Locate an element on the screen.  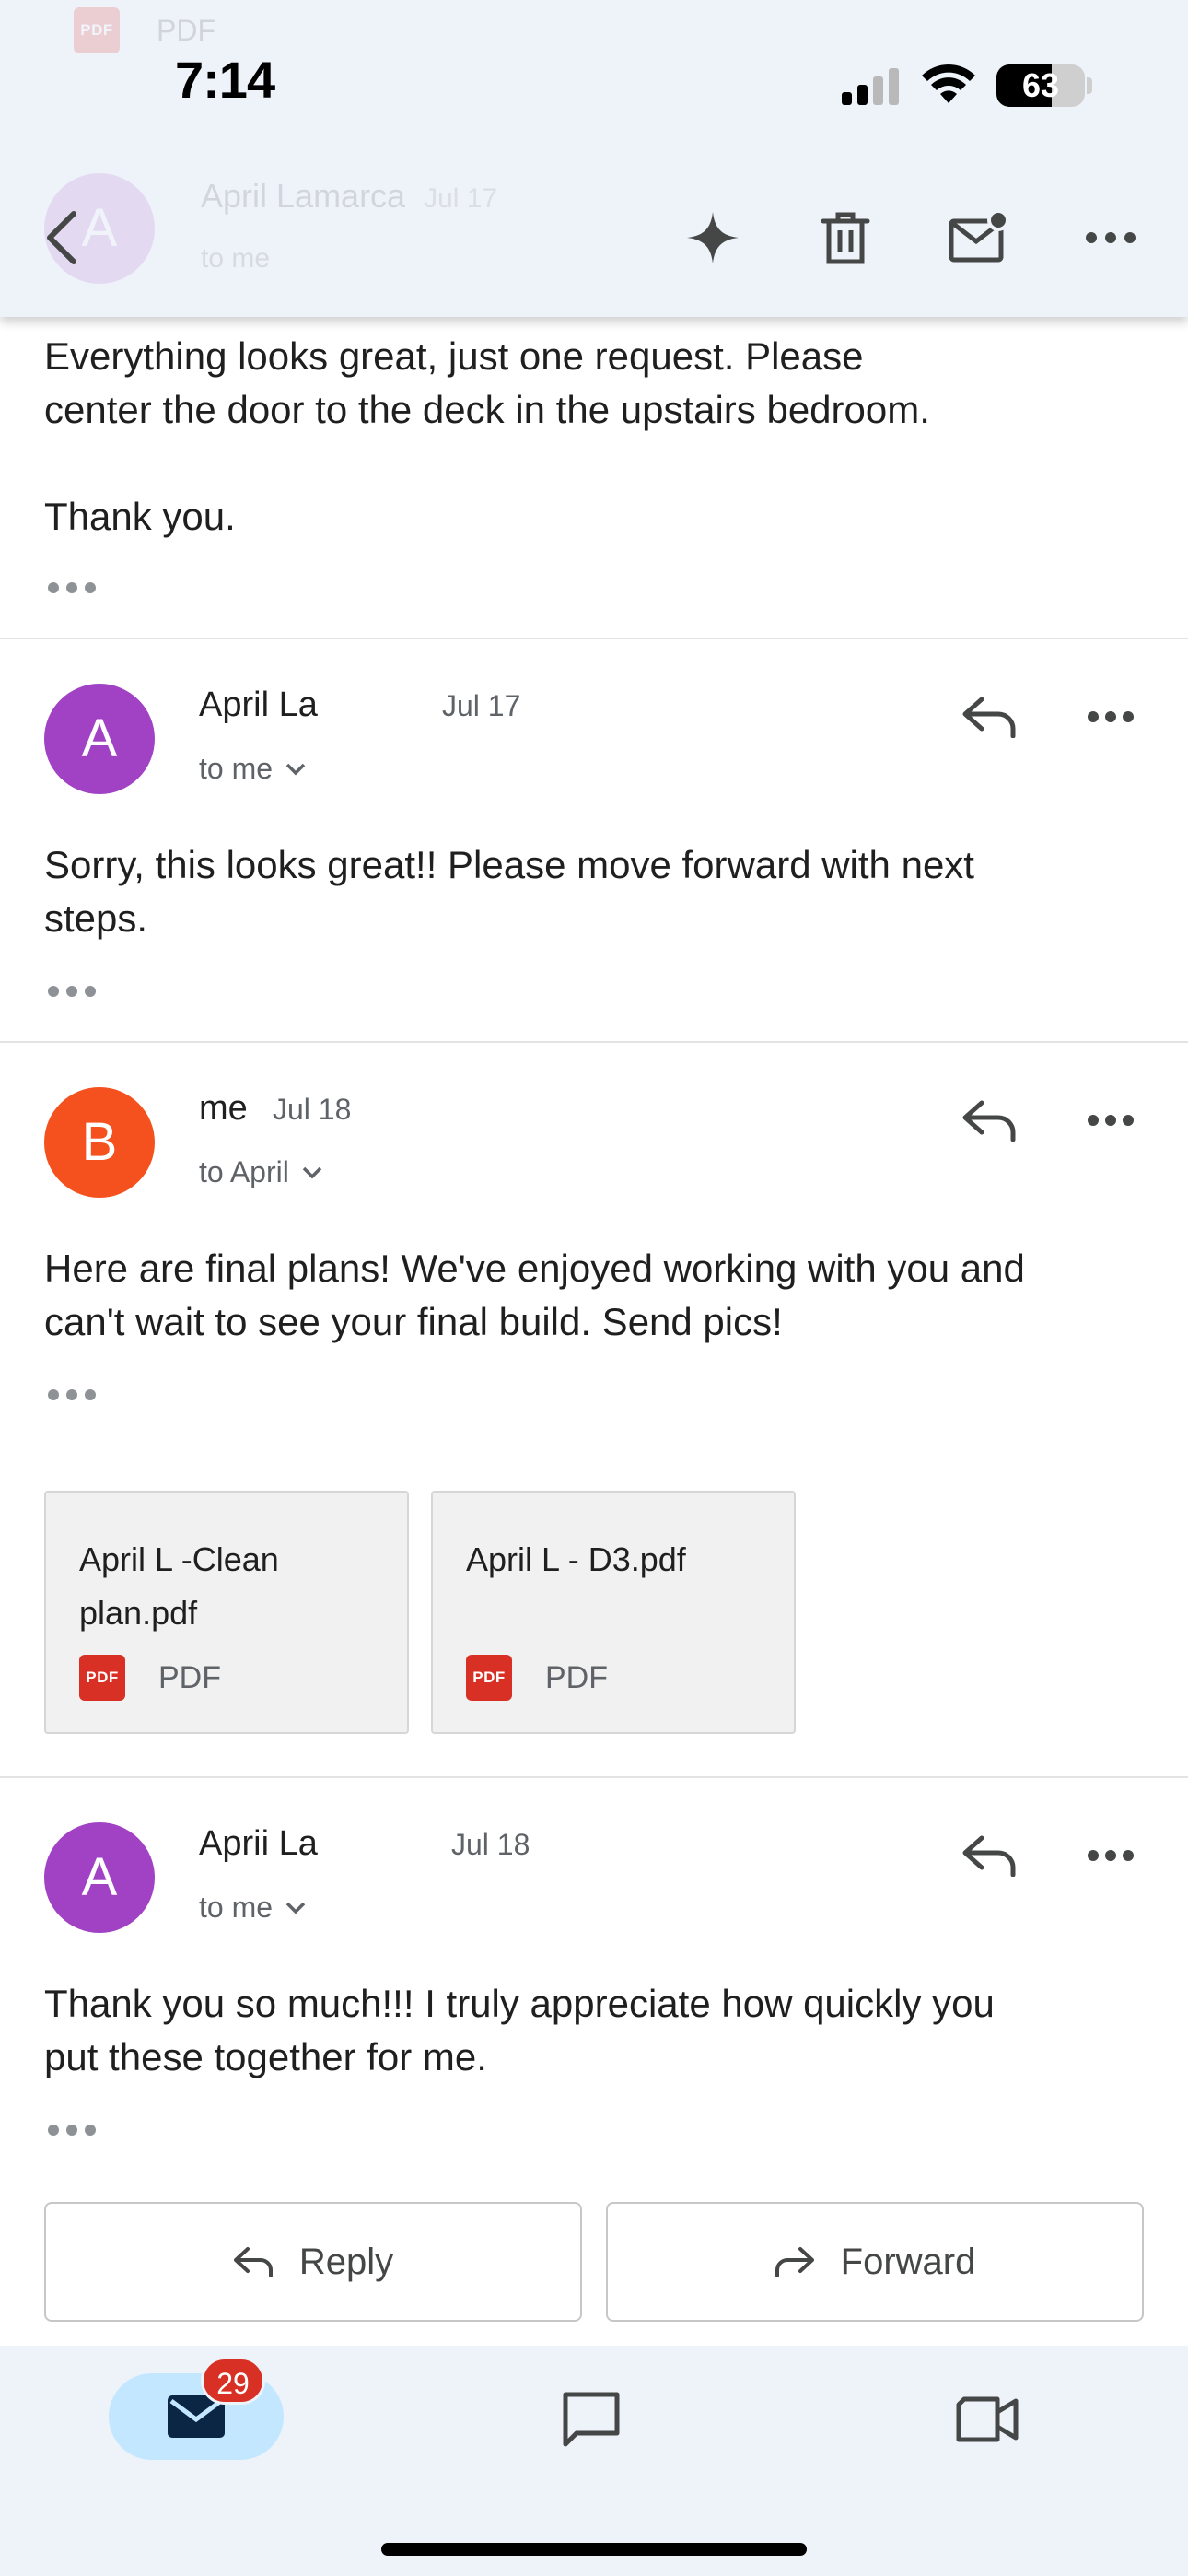
attachment-card: April L -Clean plan.pdf PDF PDF is located at coordinates (226, 1612).